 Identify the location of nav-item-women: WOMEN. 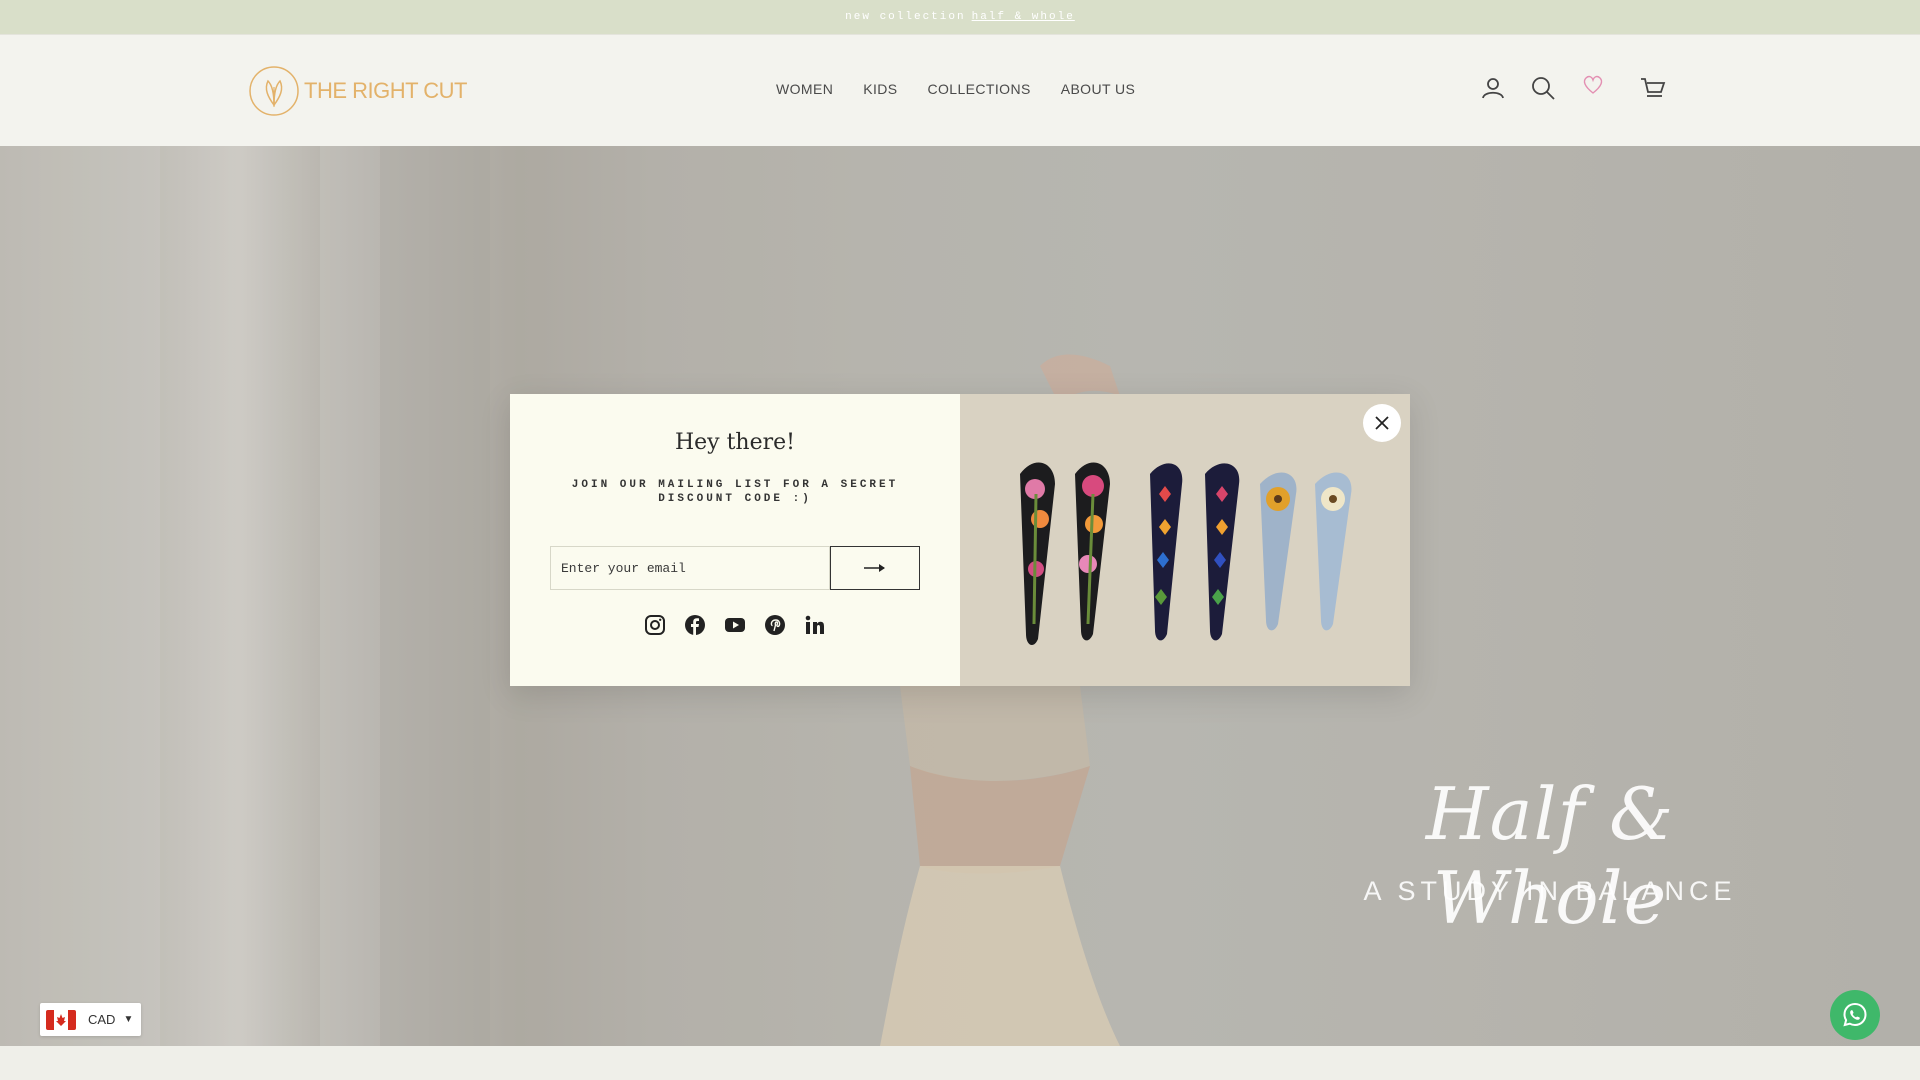
(804, 89).